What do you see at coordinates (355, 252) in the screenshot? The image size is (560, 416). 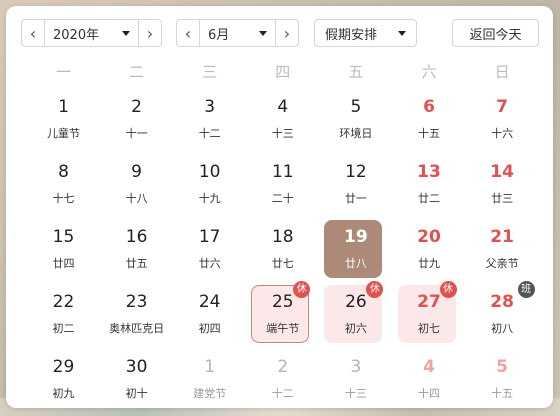 I see `date-cell: 19 廿八` at bounding box center [355, 252].